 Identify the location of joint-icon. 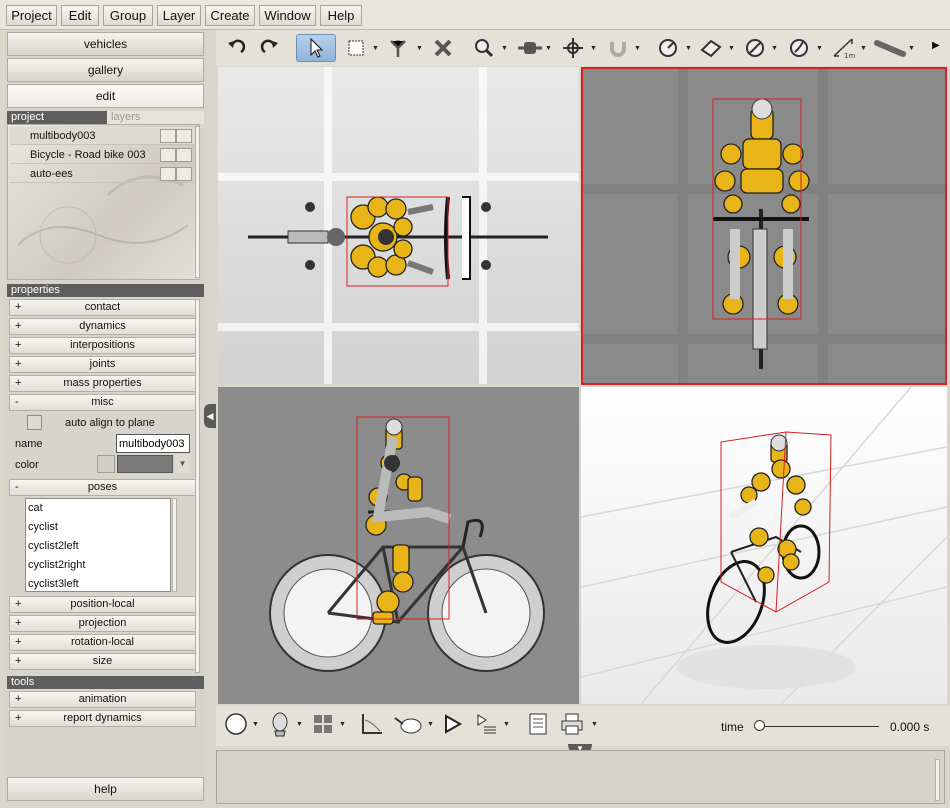
(398, 48).